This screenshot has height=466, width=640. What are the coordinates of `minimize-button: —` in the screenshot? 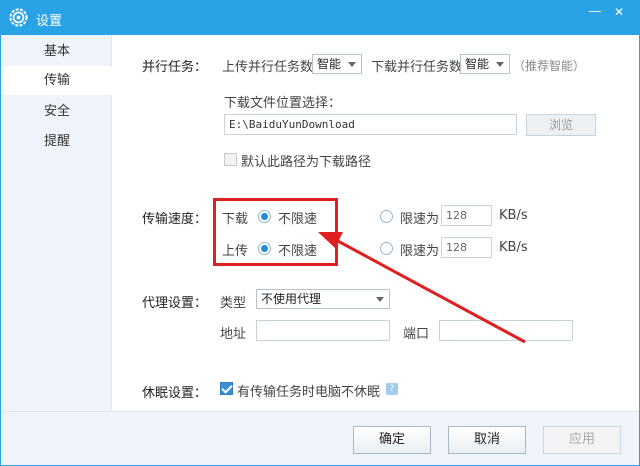 It's located at (595, 12).